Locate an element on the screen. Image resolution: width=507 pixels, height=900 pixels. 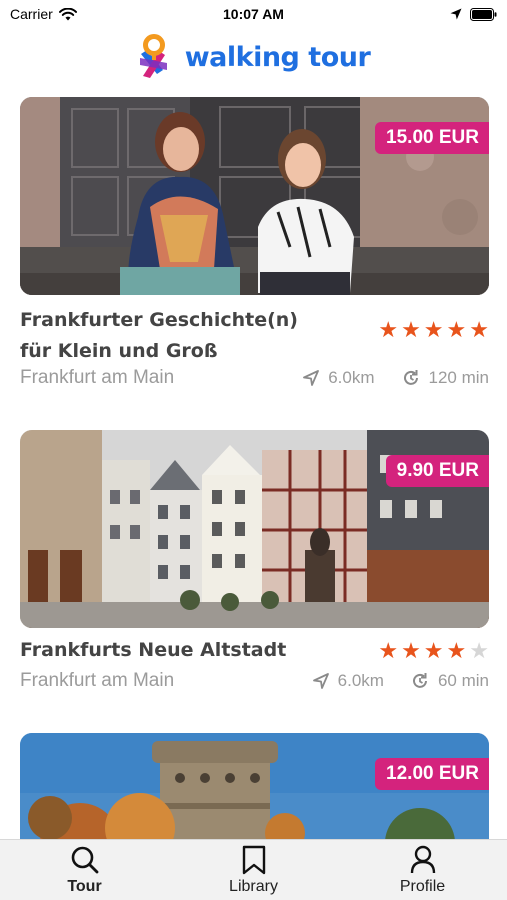
tour-duration: 120 min is located at coordinates (458, 377).